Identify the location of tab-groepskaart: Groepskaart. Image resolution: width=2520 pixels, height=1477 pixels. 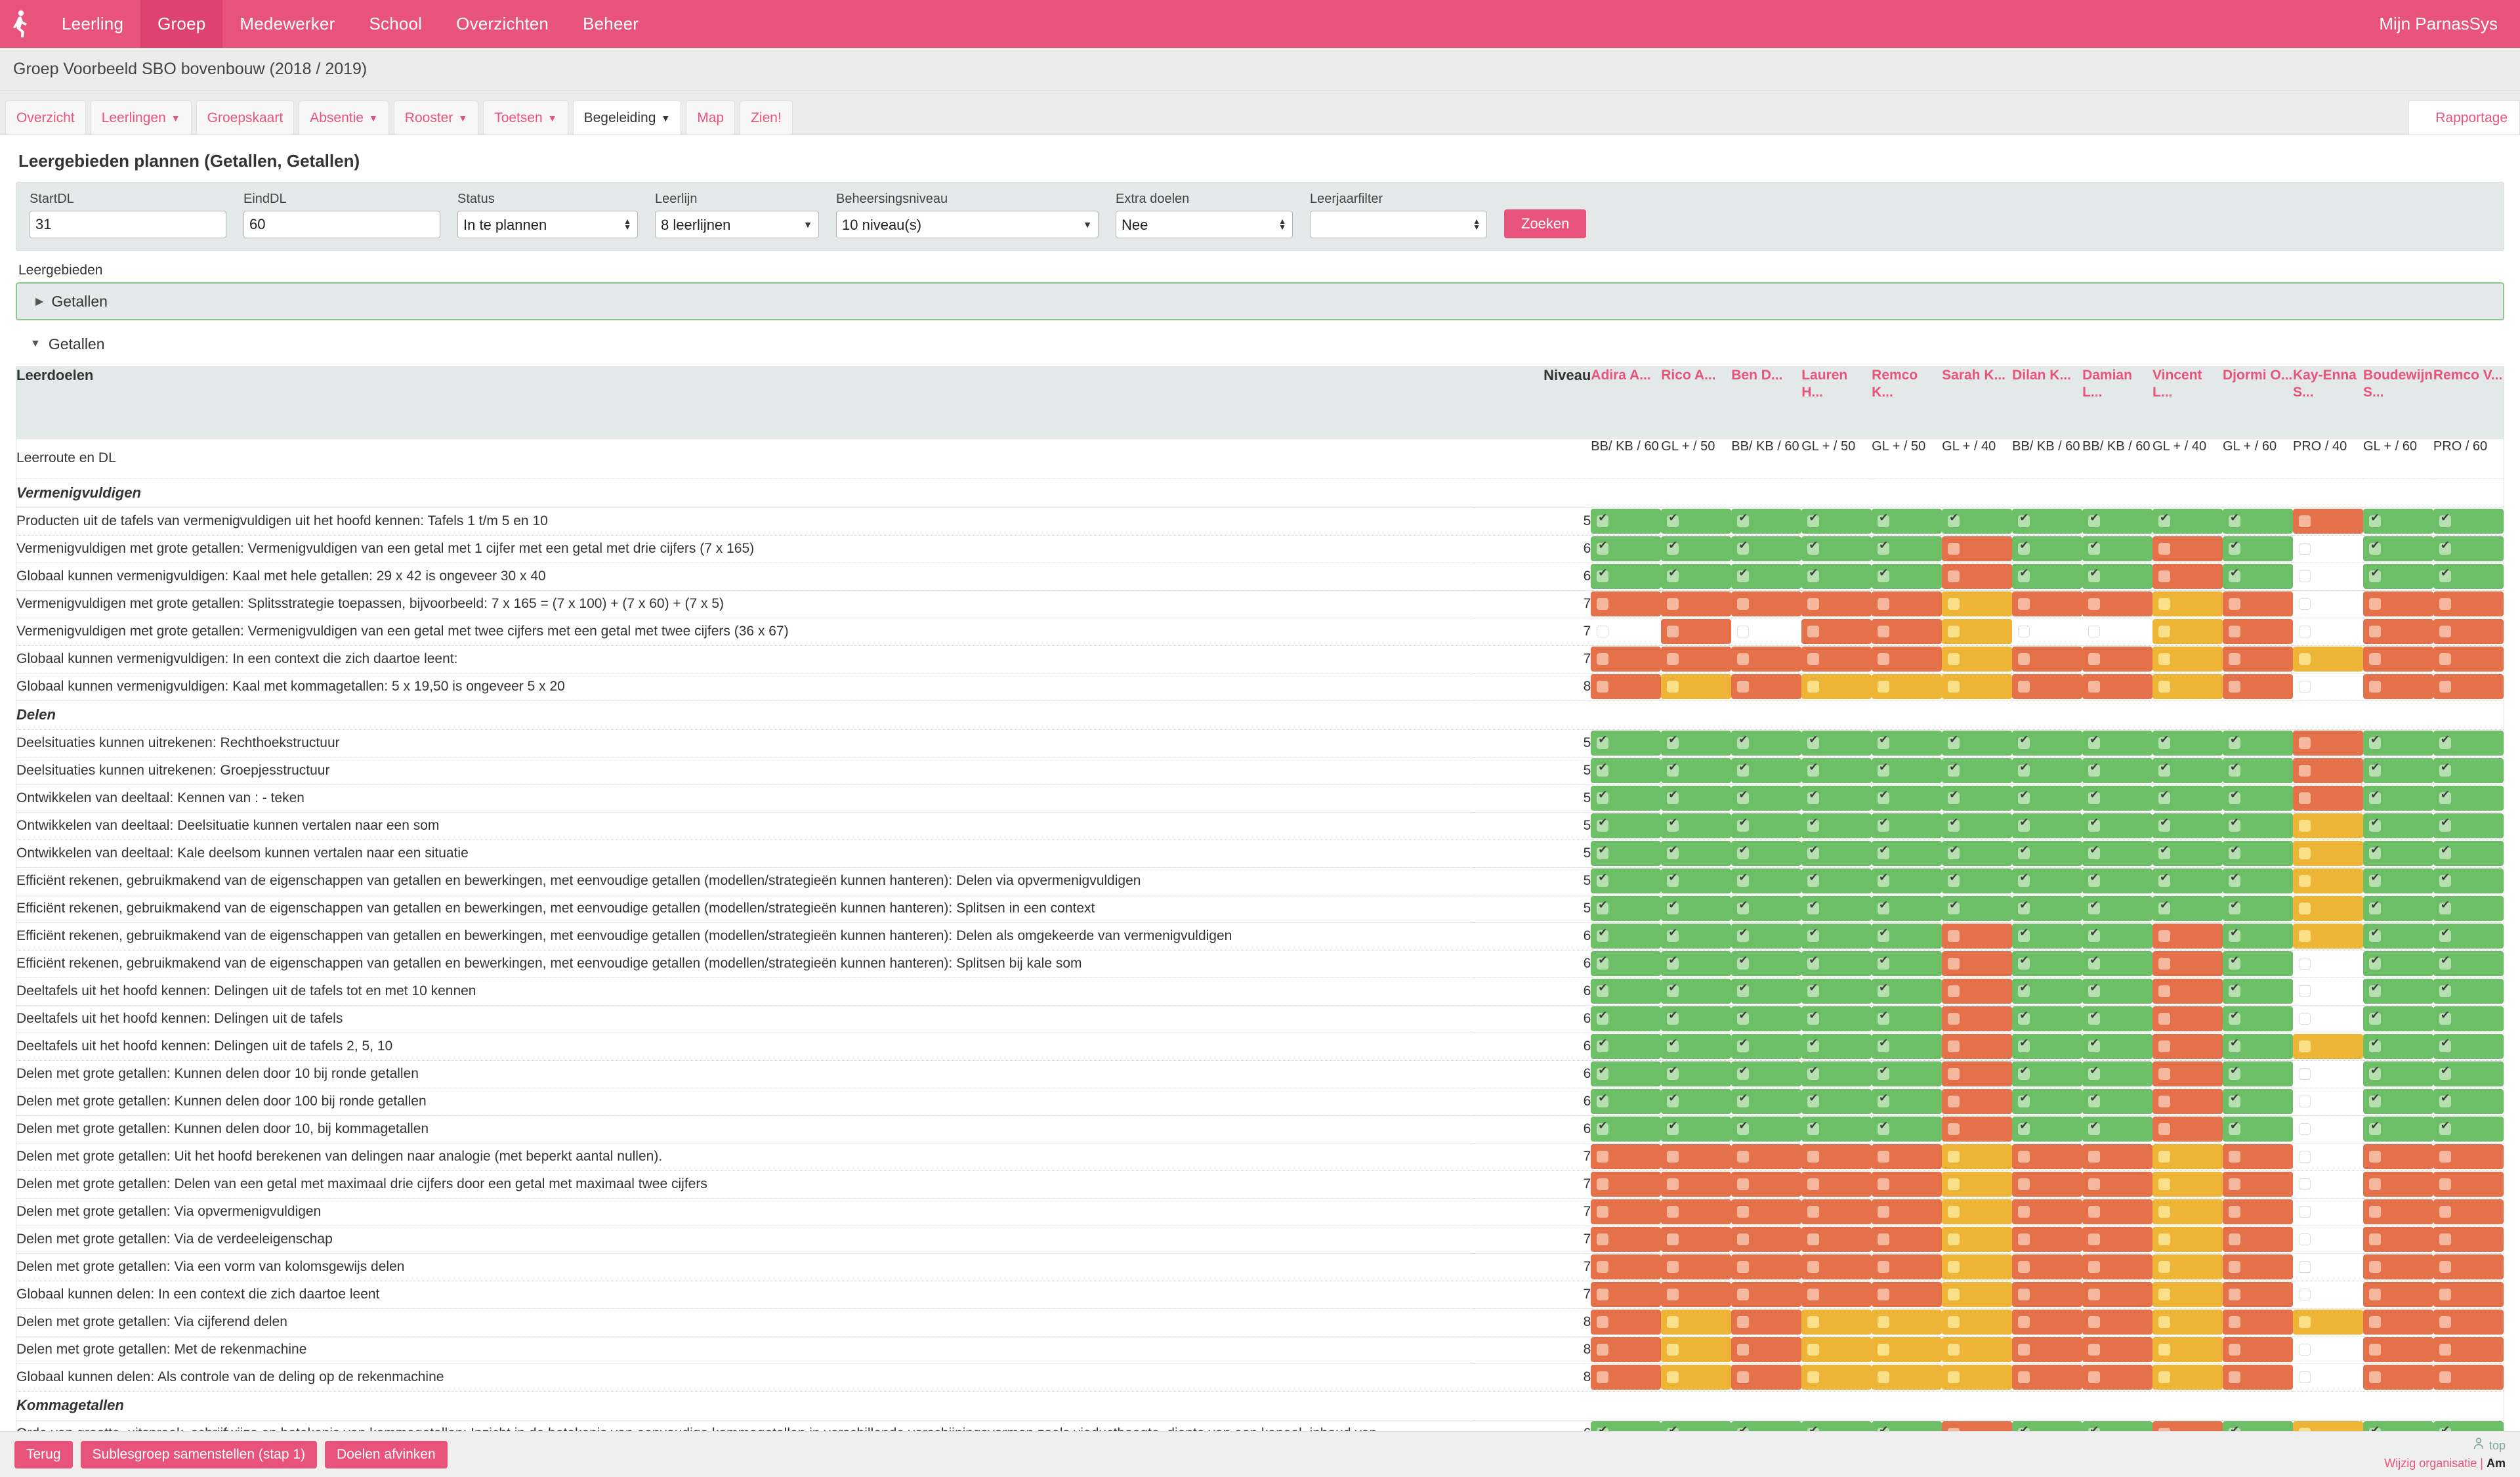
(245, 117).